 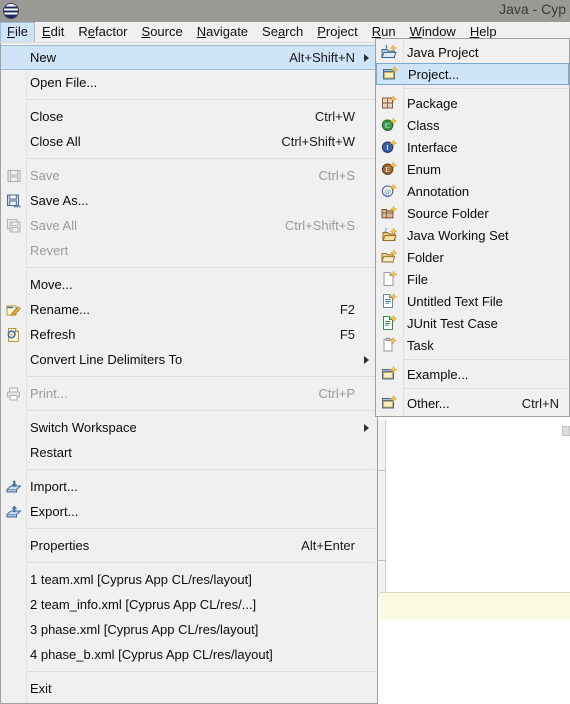 I want to click on menu-item-label: Class, so click(x=423, y=125).